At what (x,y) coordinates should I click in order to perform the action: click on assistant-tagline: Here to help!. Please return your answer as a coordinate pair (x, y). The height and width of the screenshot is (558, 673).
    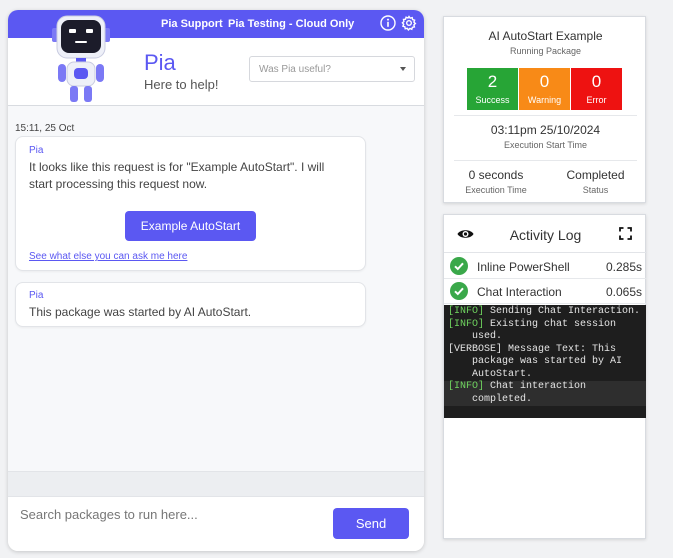
    Looking at the image, I should click on (181, 84).